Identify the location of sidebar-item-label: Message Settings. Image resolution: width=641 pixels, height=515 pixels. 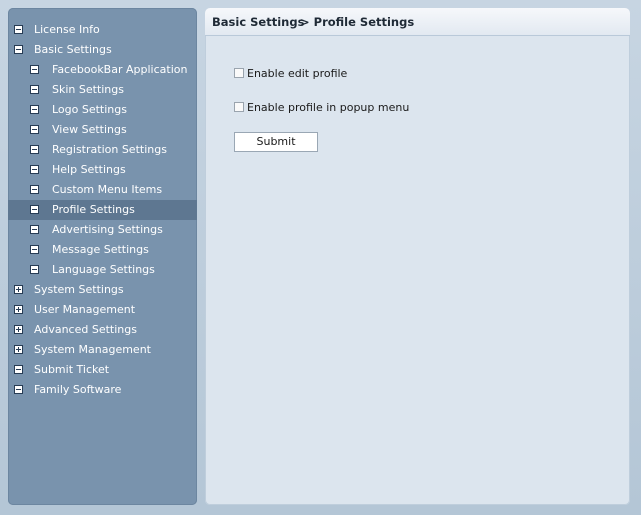
(100, 249).